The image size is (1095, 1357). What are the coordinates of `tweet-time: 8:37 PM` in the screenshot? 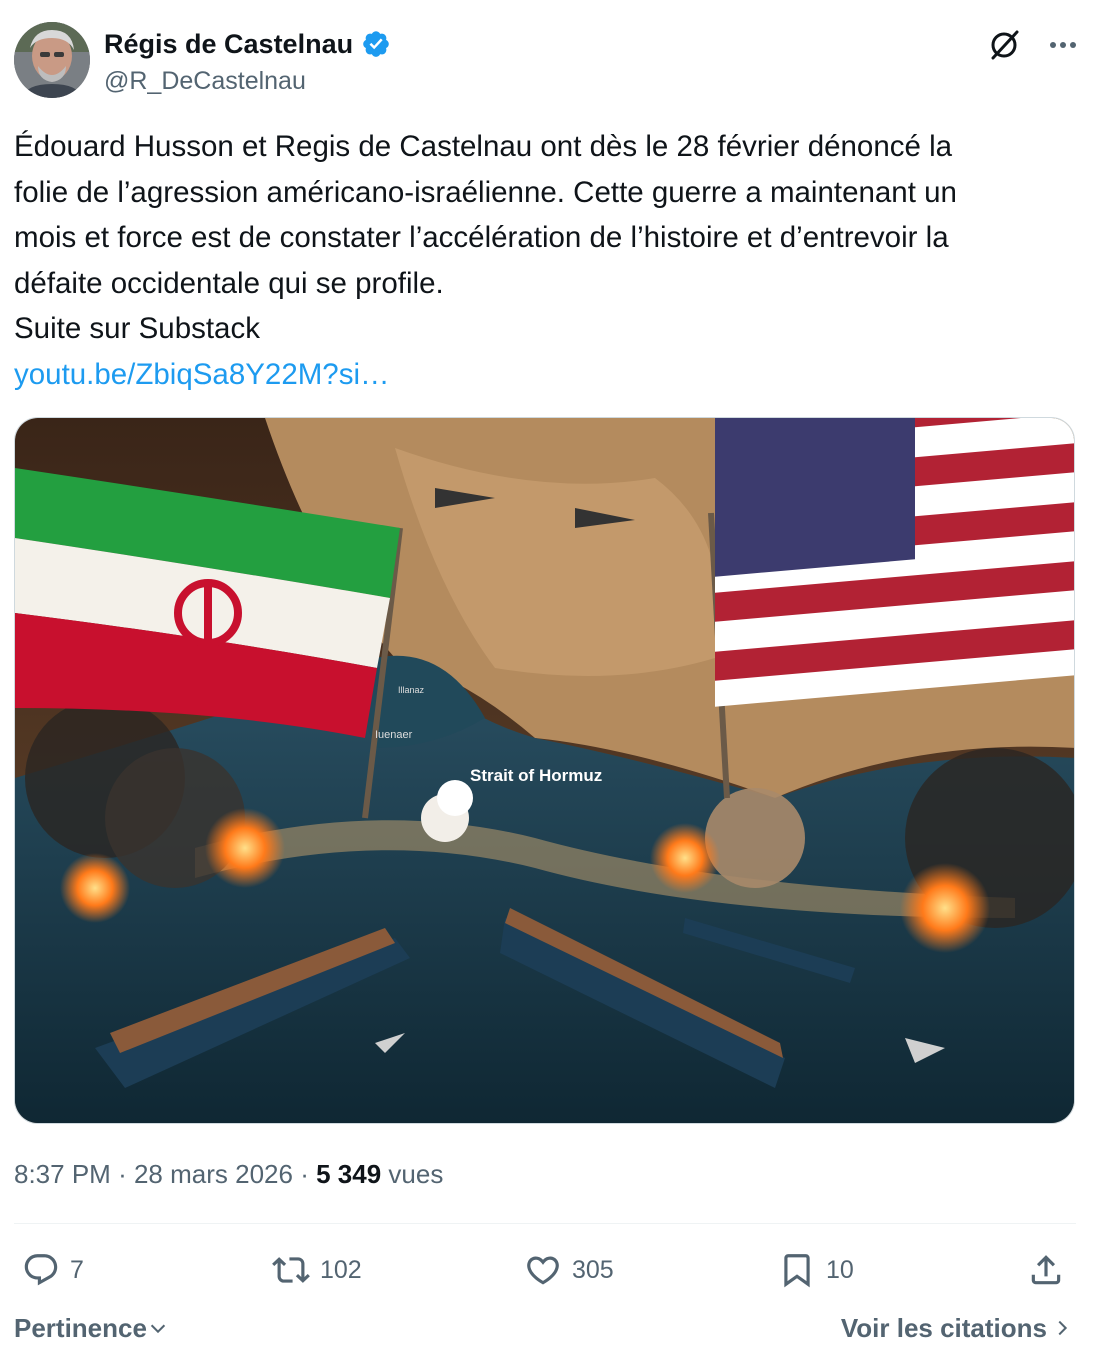 It's located at (62, 1174).